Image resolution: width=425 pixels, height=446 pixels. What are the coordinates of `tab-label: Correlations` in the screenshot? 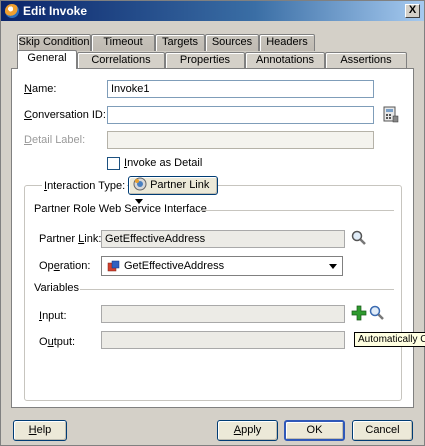 It's located at (121, 60).